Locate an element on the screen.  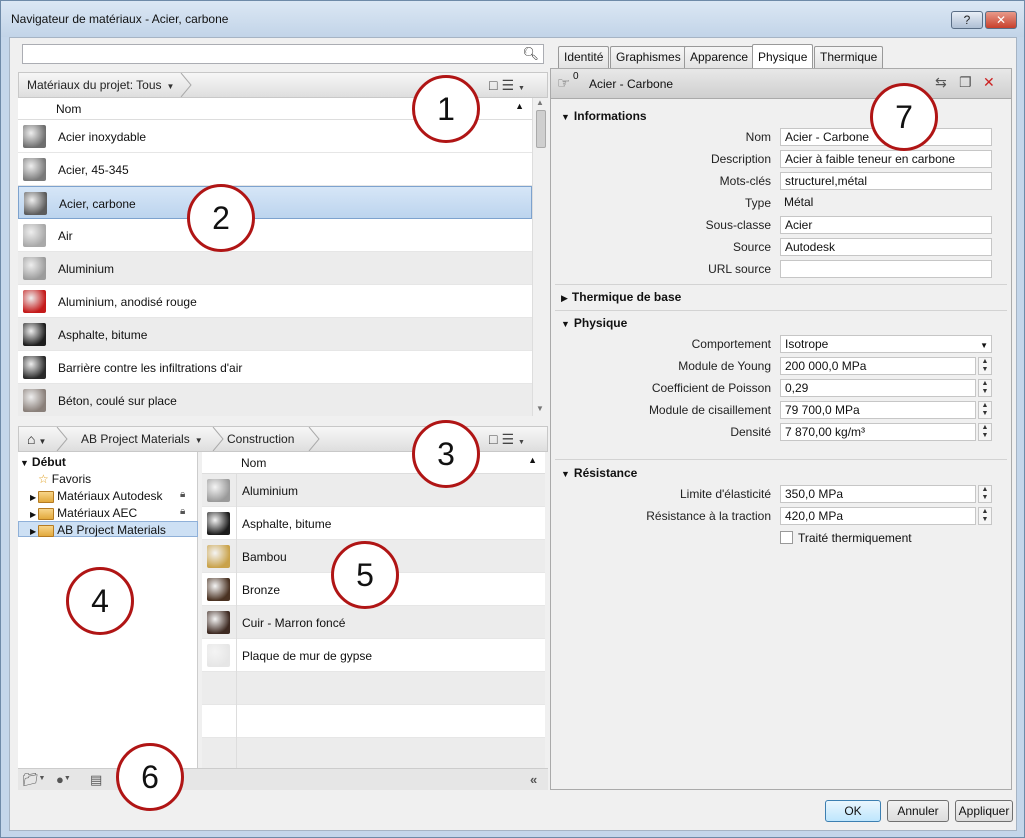
project-list-scrollbar: ▲ ▼ is located at coordinates (540, 257).